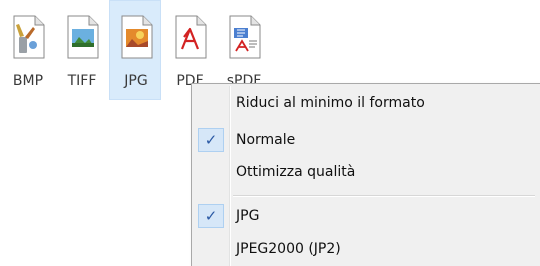  What do you see at coordinates (28, 81) in the screenshot?
I see `format-label: BMP` at bounding box center [28, 81].